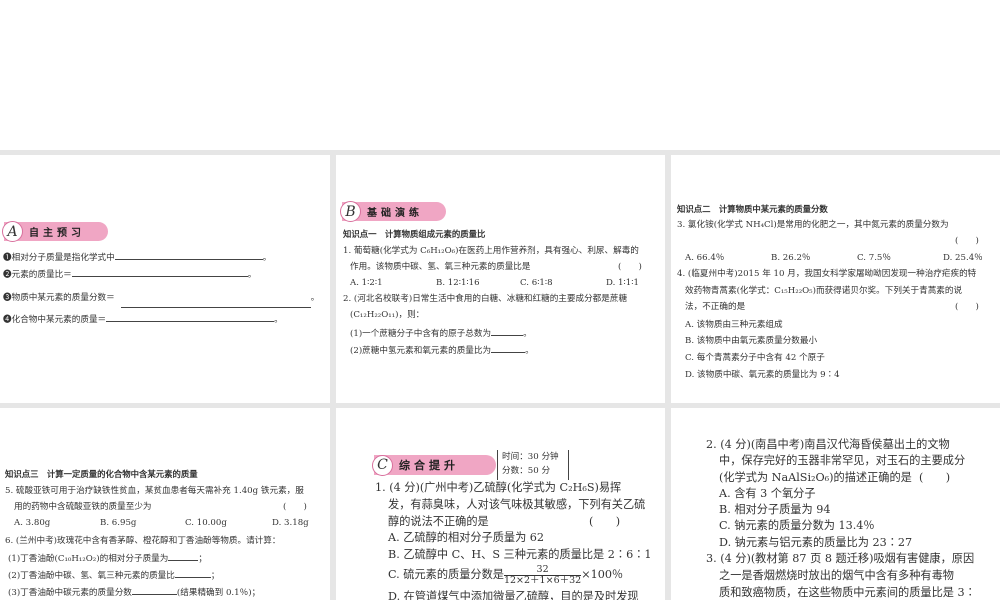  I want to click on option-b: B. 6.95g, so click(118, 523).